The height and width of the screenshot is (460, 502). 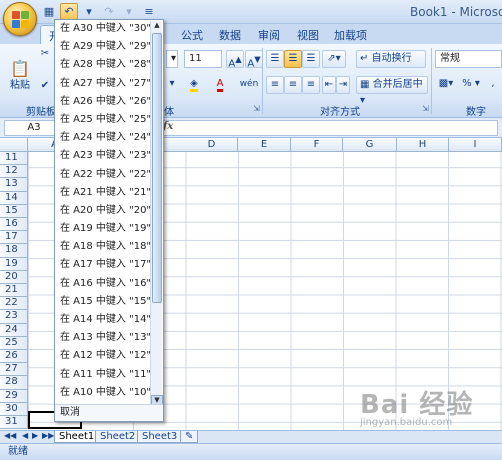 What do you see at coordinates (103, 229) in the screenshot?
I see `undo-list-item: 在 A19 中键入 "19"` at bounding box center [103, 229].